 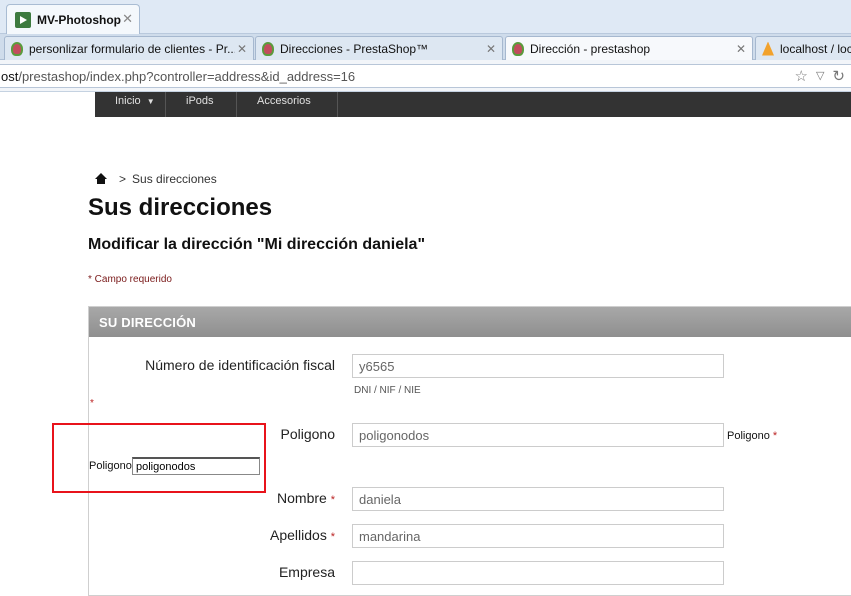 What do you see at coordinates (538, 499) in the screenshot?
I see `nombre-field` at bounding box center [538, 499].